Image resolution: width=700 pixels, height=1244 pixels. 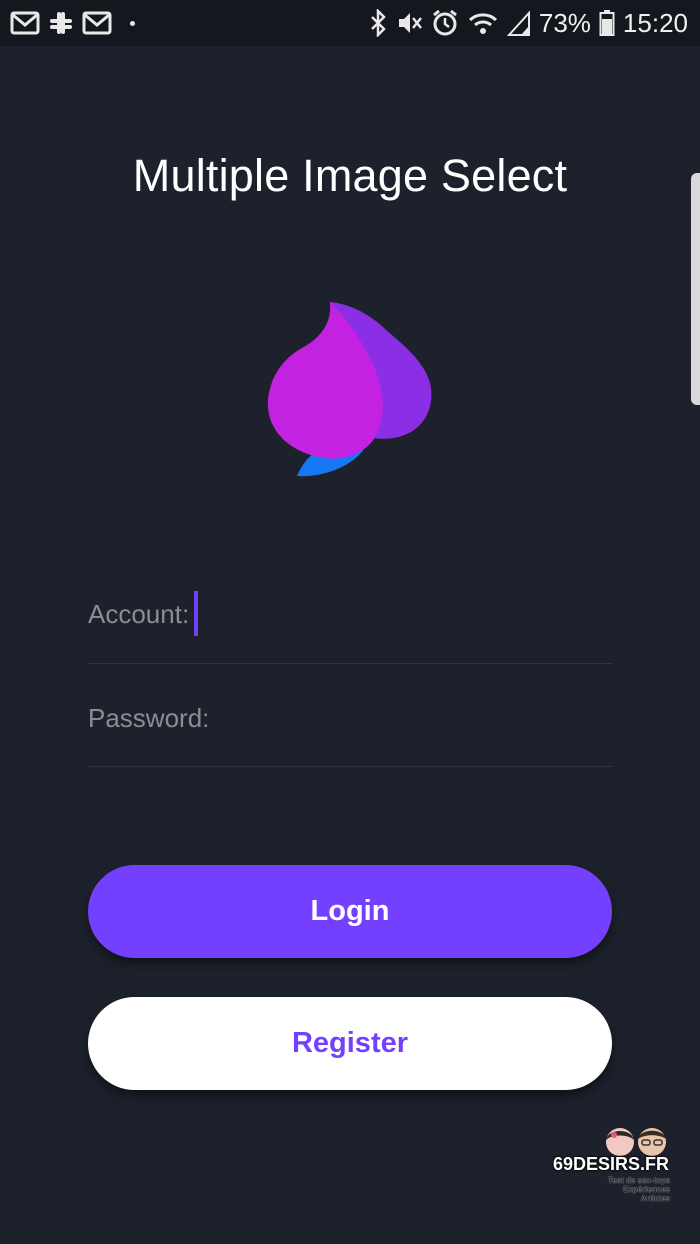 I want to click on watermark-tagline-3: Articles, so click(x=655, y=1198).